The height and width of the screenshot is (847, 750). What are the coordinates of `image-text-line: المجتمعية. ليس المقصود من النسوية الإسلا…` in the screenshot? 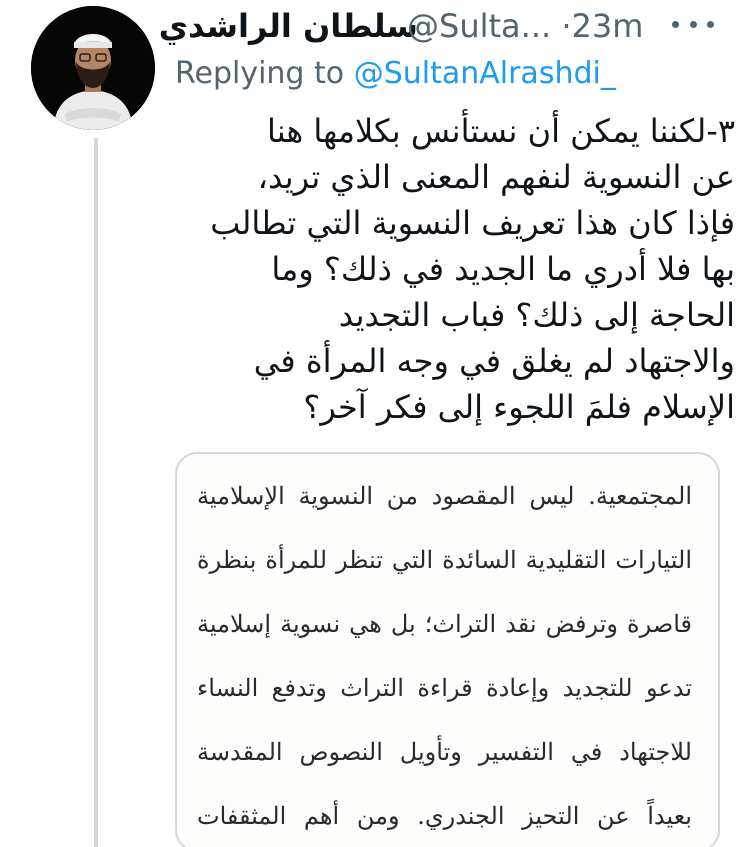 It's located at (444, 496).